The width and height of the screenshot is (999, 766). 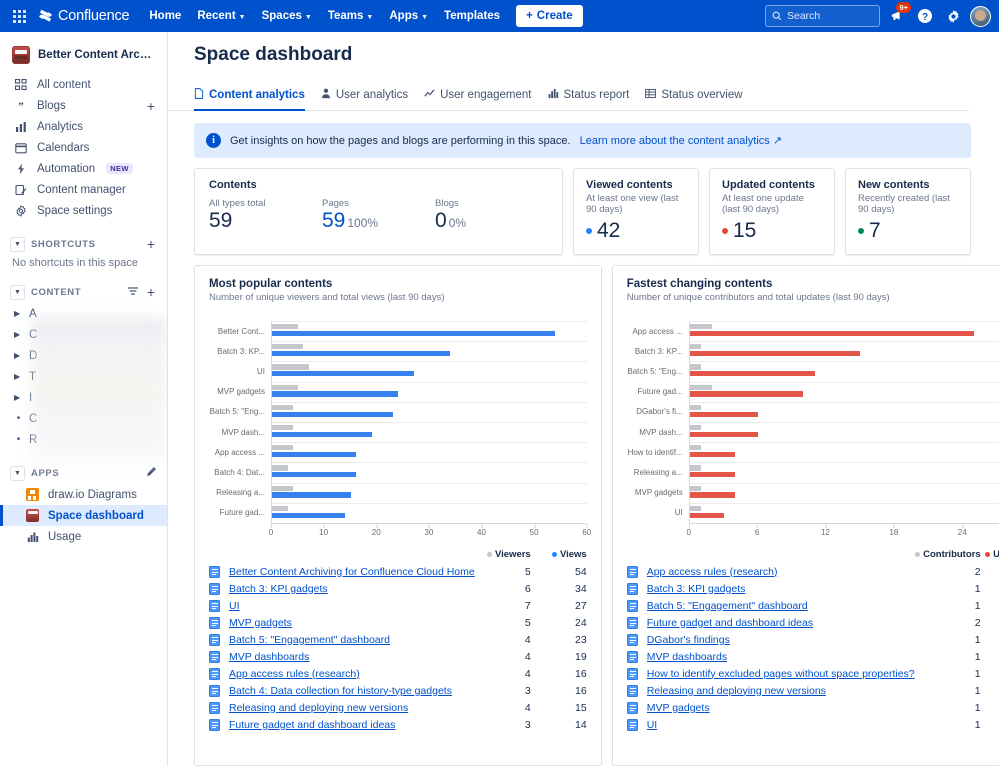 I want to click on tree-item: ▶ I, so click(x=83, y=397).